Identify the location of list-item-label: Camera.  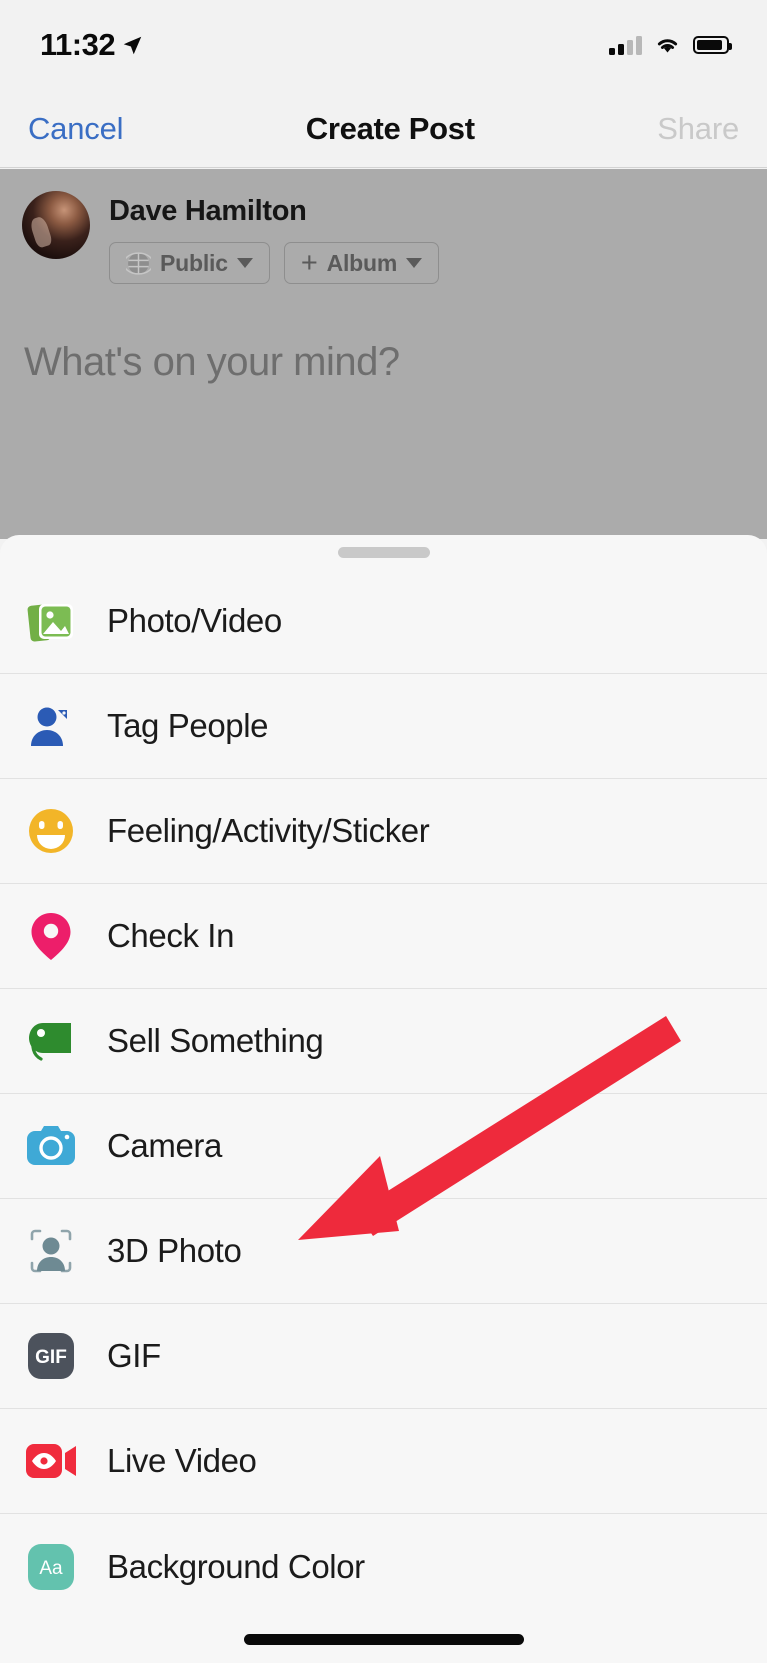
(164, 1145).